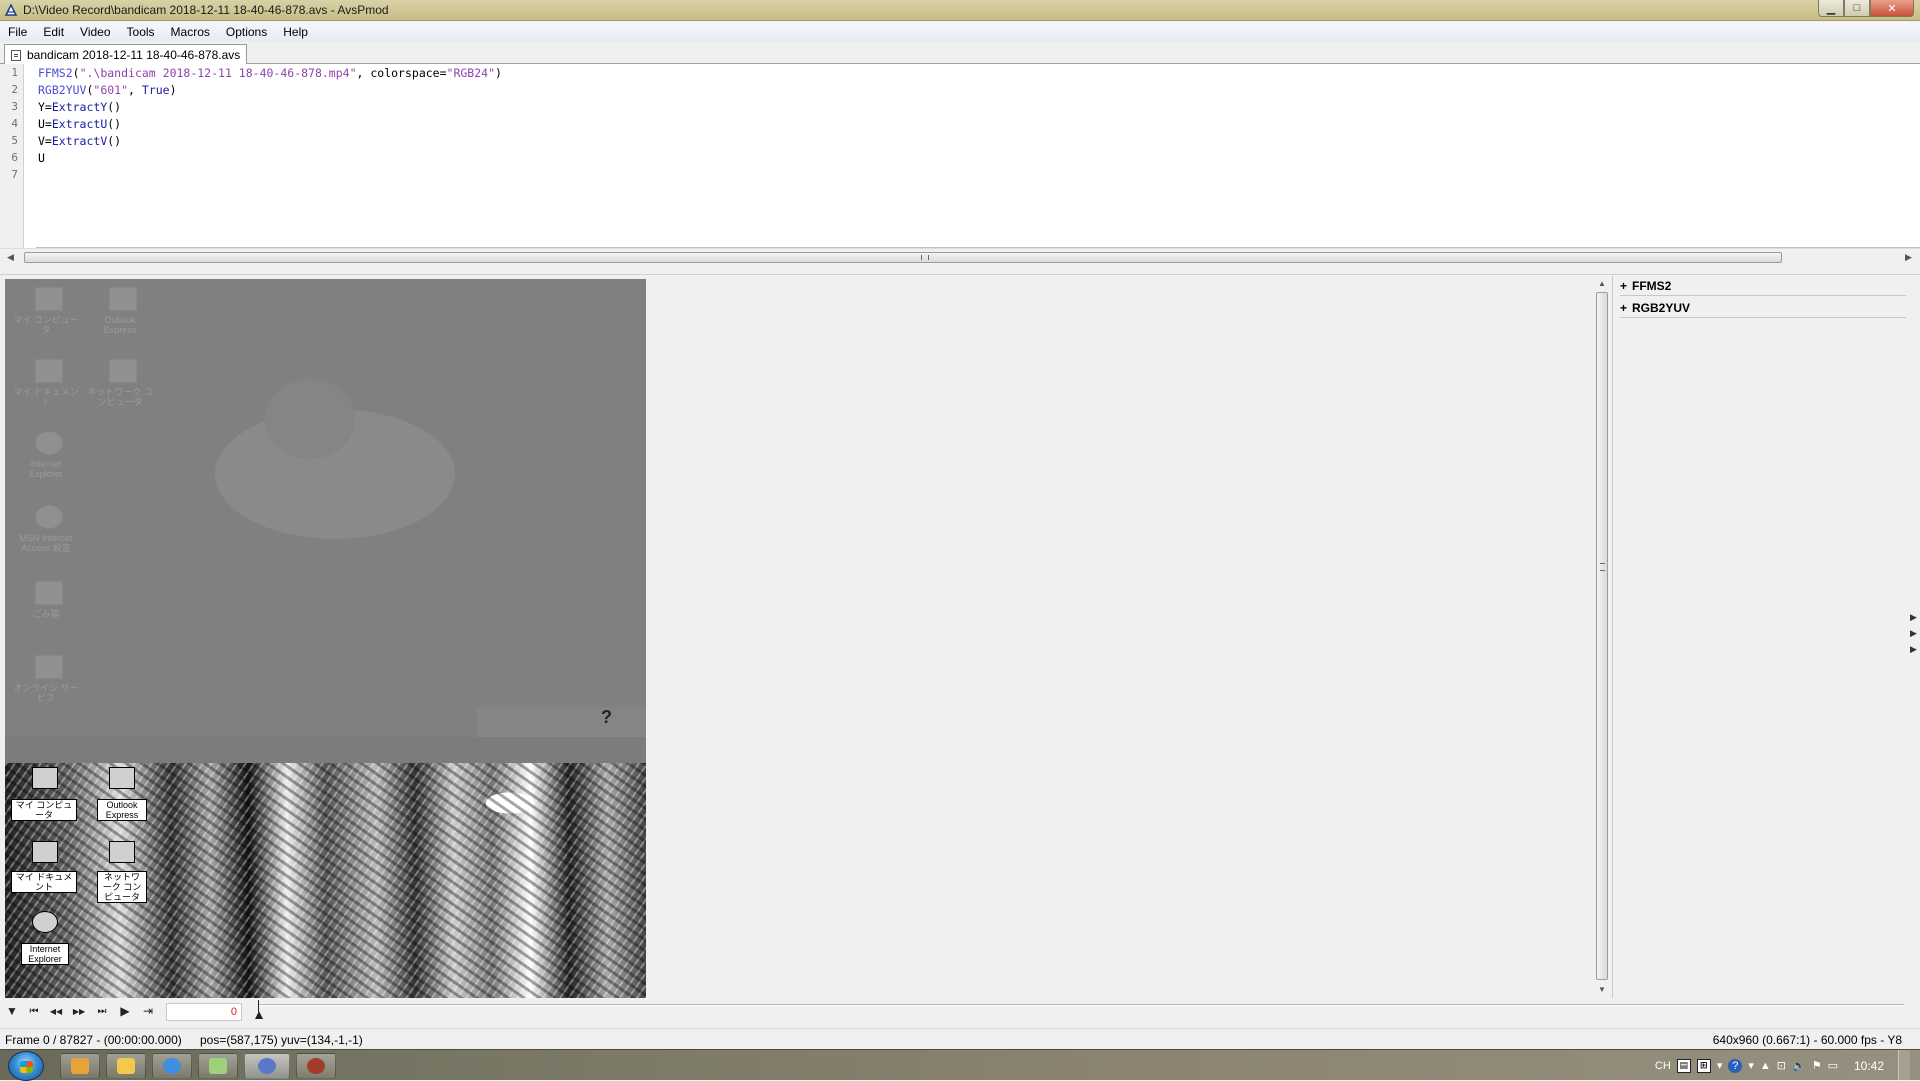 The height and width of the screenshot is (1081, 1920). What do you see at coordinates (1799, 1065) in the screenshot?
I see `volume-icon: 🔈` at bounding box center [1799, 1065].